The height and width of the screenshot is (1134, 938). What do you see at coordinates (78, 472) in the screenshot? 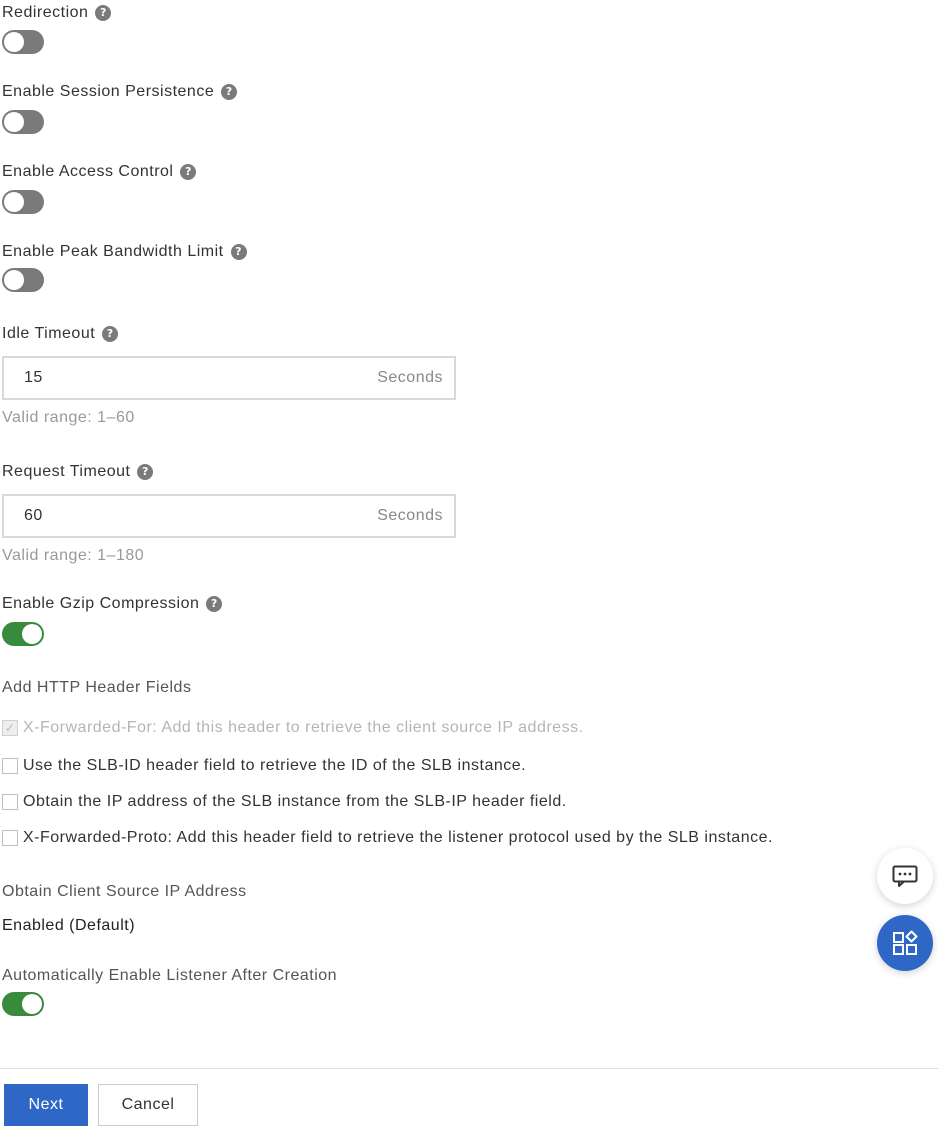
I see `request-timeout-label: Request Timeout ?` at bounding box center [78, 472].